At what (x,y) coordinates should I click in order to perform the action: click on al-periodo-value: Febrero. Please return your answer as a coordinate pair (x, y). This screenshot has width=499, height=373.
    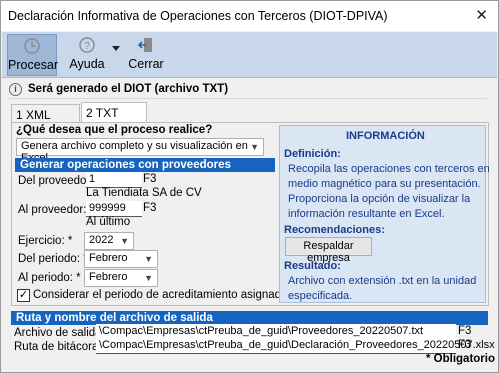
    Looking at the image, I should click on (108, 277).